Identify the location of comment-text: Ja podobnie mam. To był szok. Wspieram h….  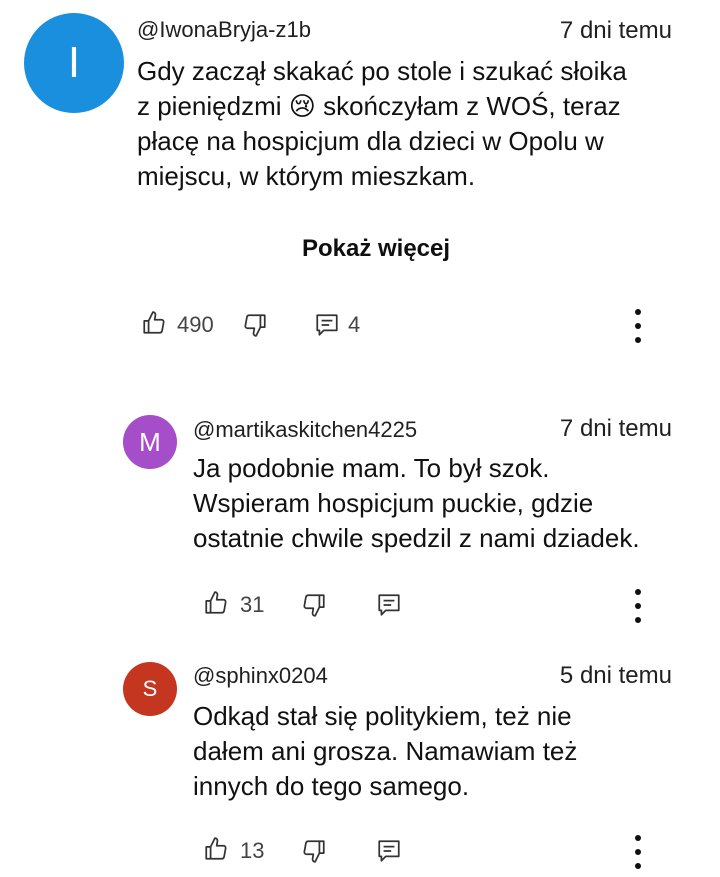
(416, 503).